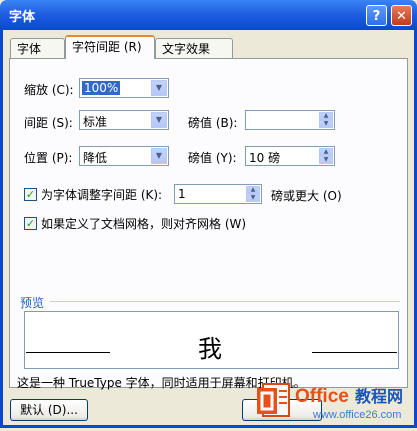  What do you see at coordinates (124, 156) in the screenshot?
I see `position-select: 降低 ▼` at bounding box center [124, 156].